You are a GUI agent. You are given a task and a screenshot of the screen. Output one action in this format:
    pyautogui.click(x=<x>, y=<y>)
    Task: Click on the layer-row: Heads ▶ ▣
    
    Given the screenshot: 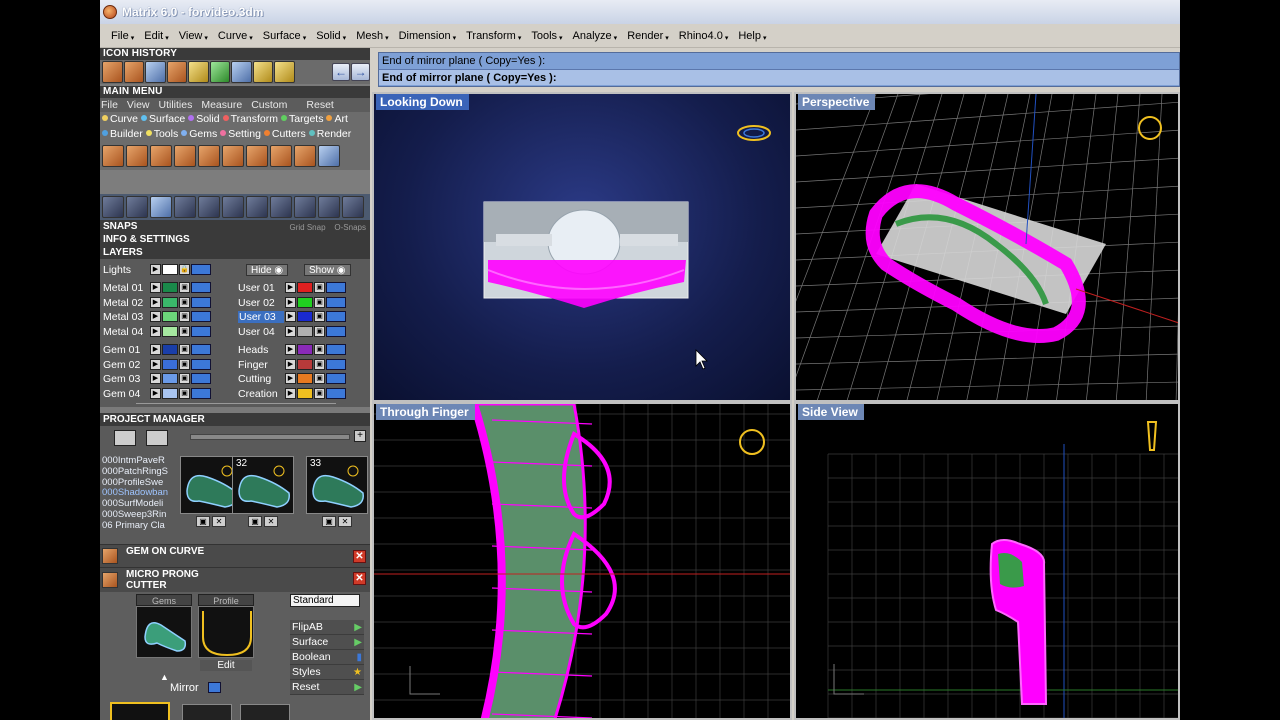 What is the action you would take?
    pyautogui.click(x=292, y=349)
    